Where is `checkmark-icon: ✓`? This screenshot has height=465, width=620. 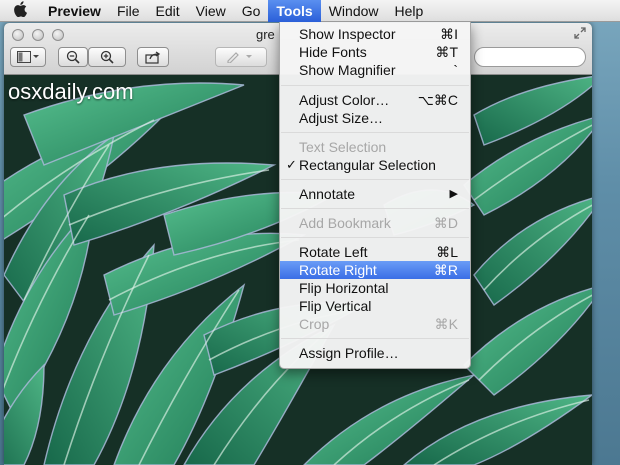 checkmark-icon: ✓ is located at coordinates (291, 164).